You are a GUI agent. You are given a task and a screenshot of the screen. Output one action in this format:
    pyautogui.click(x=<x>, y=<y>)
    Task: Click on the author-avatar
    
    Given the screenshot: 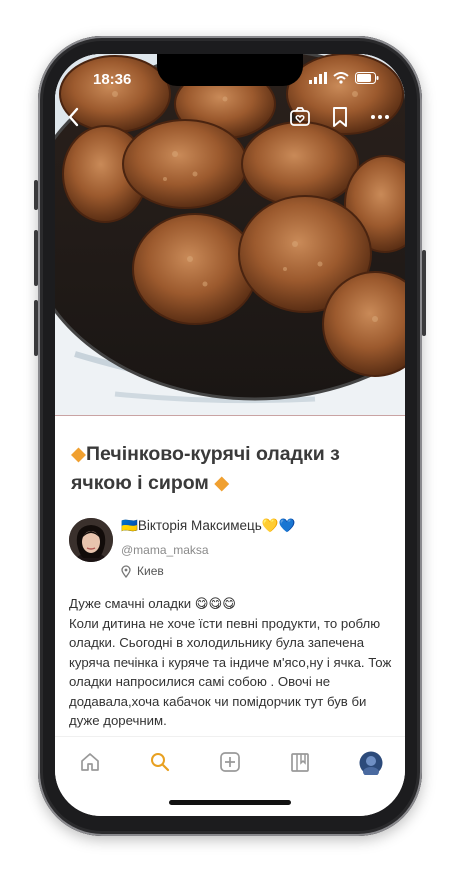 What is the action you would take?
    pyautogui.click(x=91, y=540)
    